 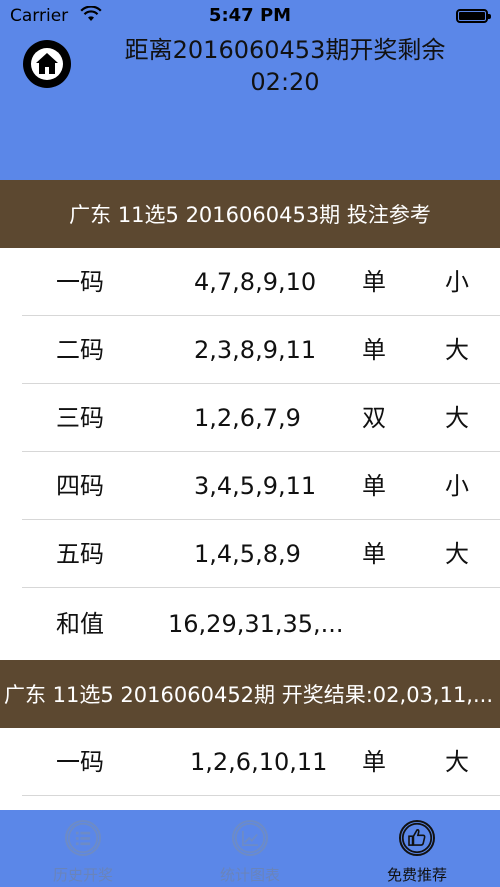 What do you see at coordinates (249, 875) in the screenshot?
I see `tab-label: 统计图表` at bounding box center [249, 875].